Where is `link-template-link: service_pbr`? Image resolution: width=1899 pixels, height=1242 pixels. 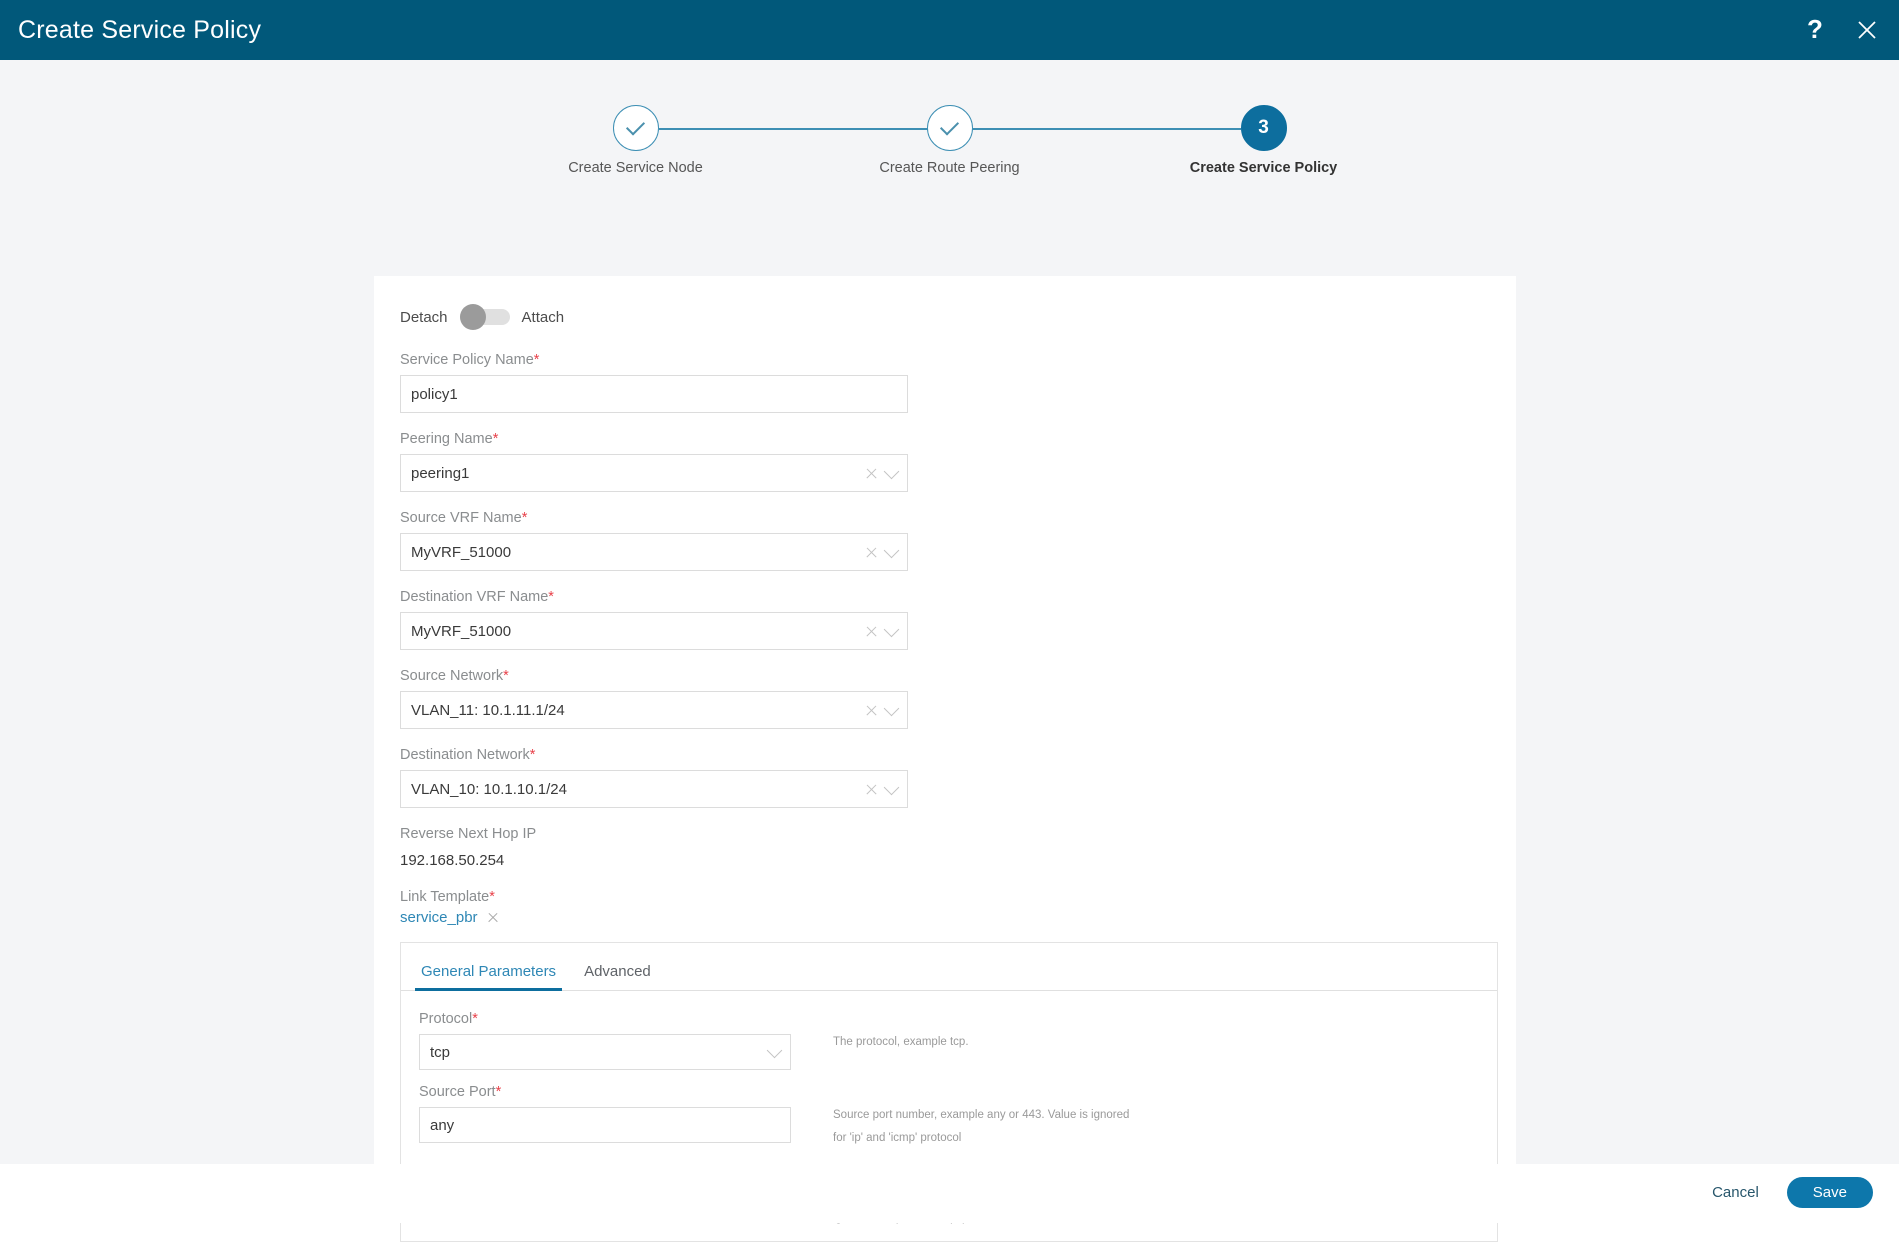 link-template-link: service_pbr is located at coordinates (439, 917).